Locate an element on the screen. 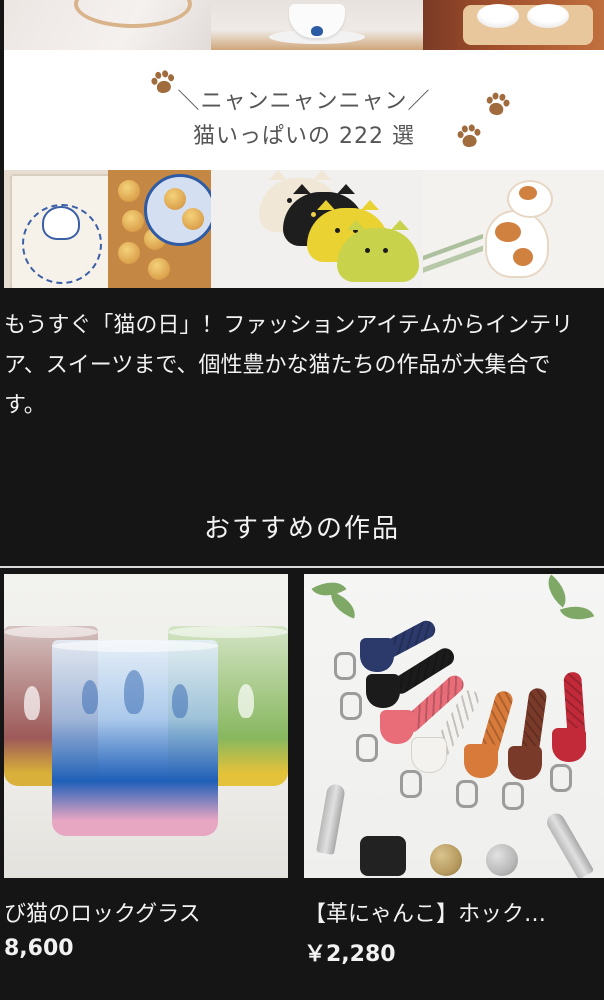 Image resolution: width=604 pixels, height=1000 pixels. white-cat-head-shape is located at coordinates (429, 755).